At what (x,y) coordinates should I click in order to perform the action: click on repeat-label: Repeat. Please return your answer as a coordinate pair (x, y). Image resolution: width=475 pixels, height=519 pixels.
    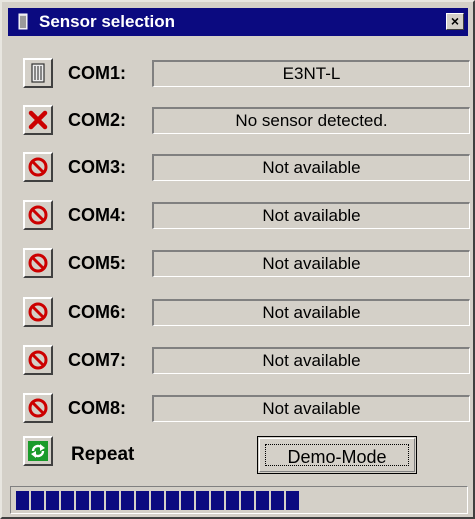
    Looking at the image, I should click on (103, 454).